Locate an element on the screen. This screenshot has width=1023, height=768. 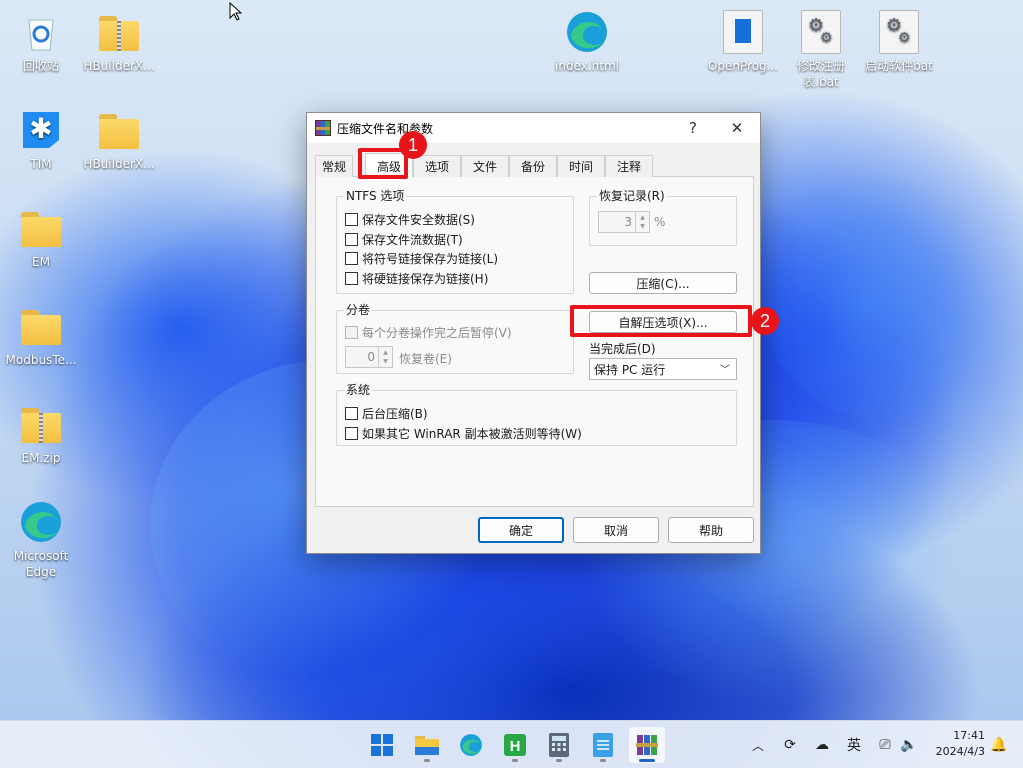
sync-status-button: ⟳ is located at coordinates (790, 744).